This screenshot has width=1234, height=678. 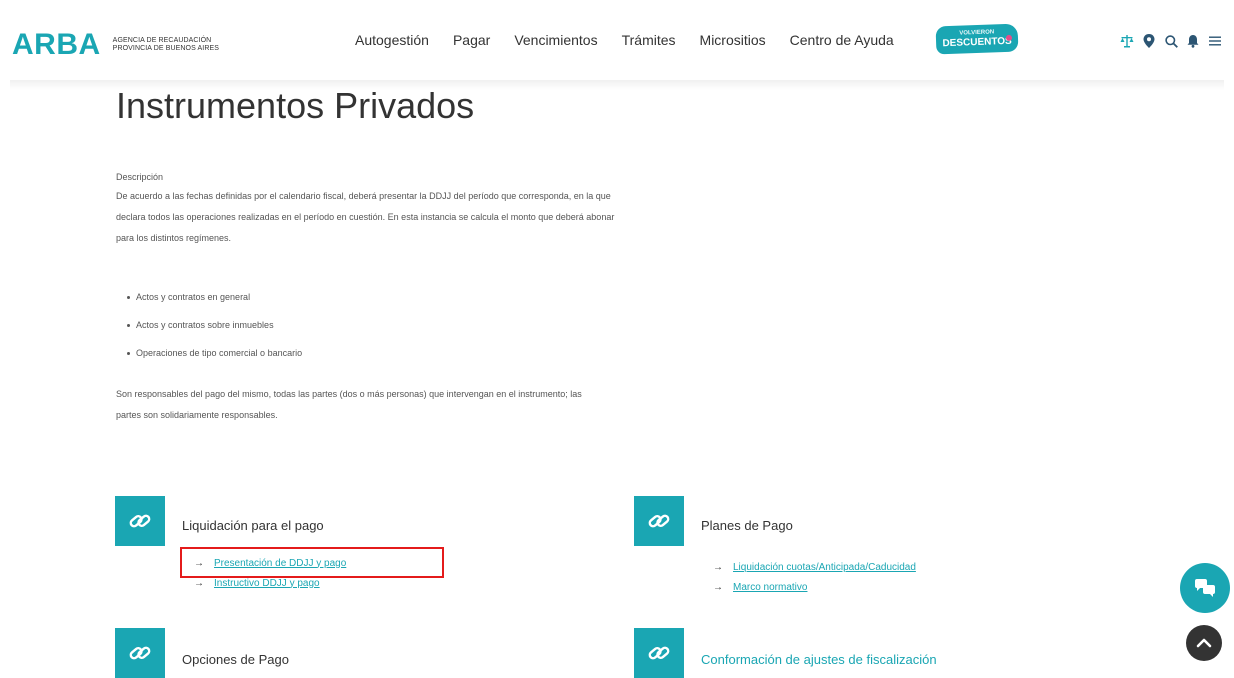 What do you see at coordinates (977, 42) in the screenshot?
I see `promo-main-text: DESCUENTOS` at bounding box center [977, 42].